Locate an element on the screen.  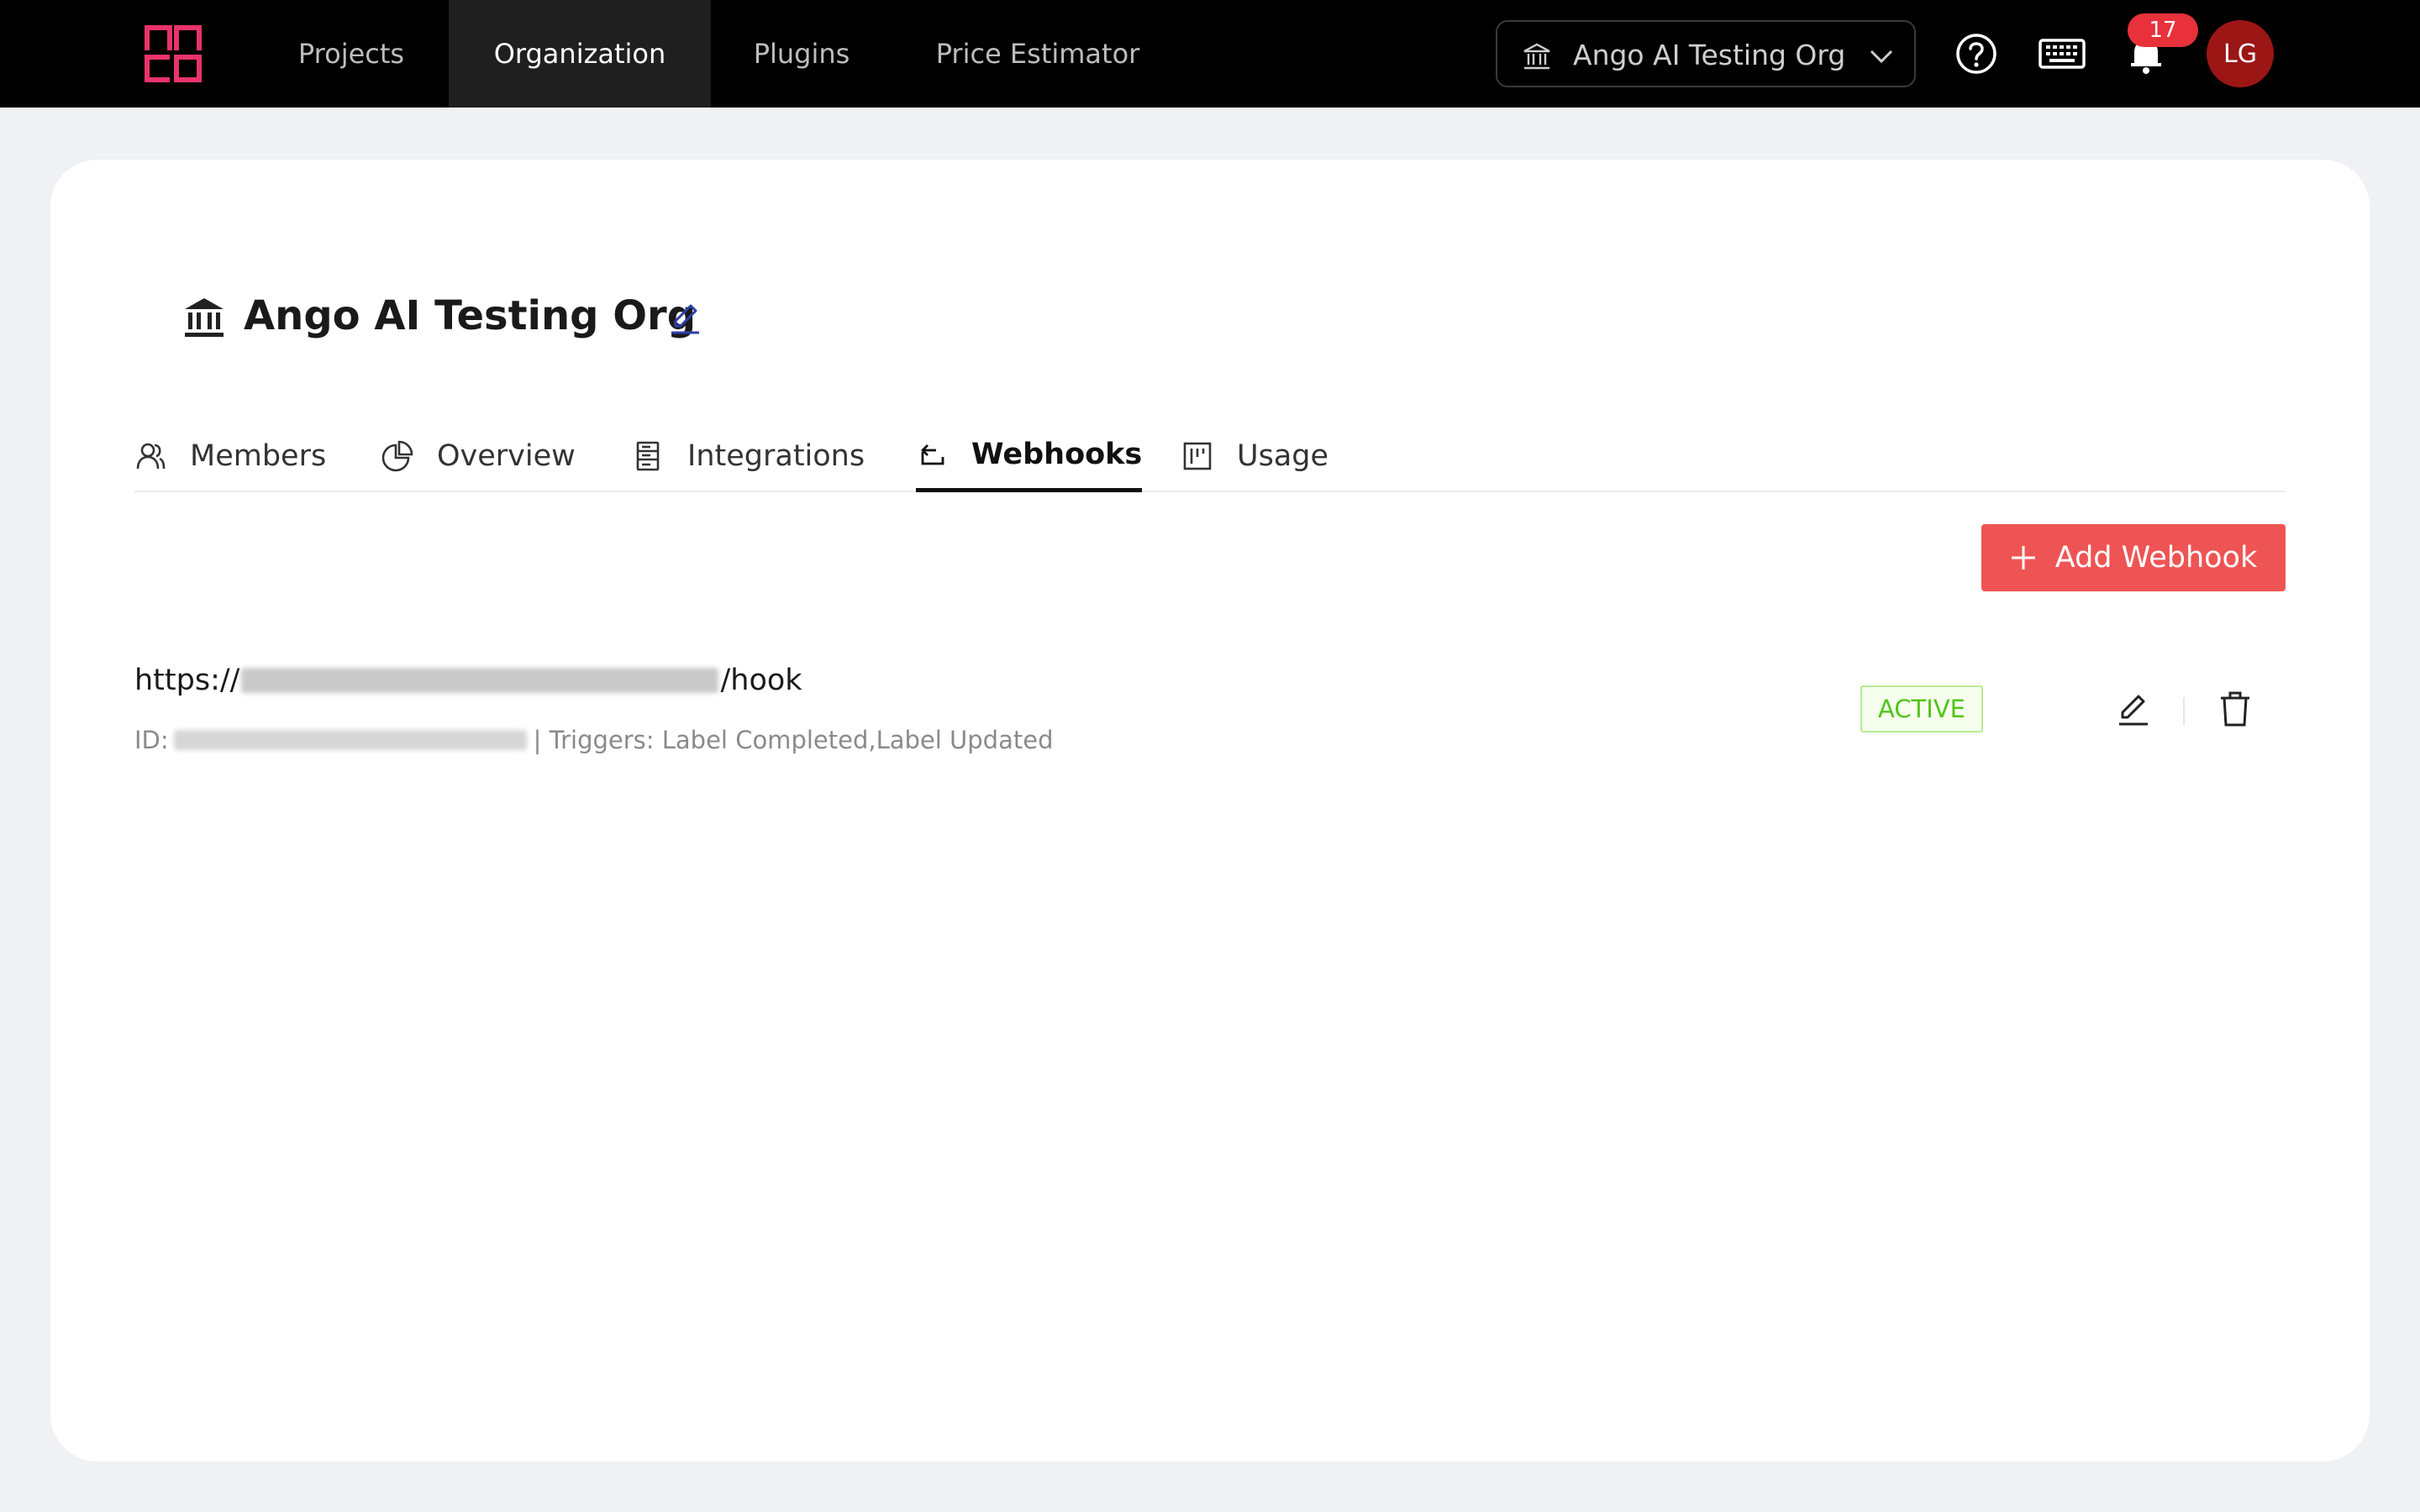
pie-chart-icon is located at coordinates (397, 456).